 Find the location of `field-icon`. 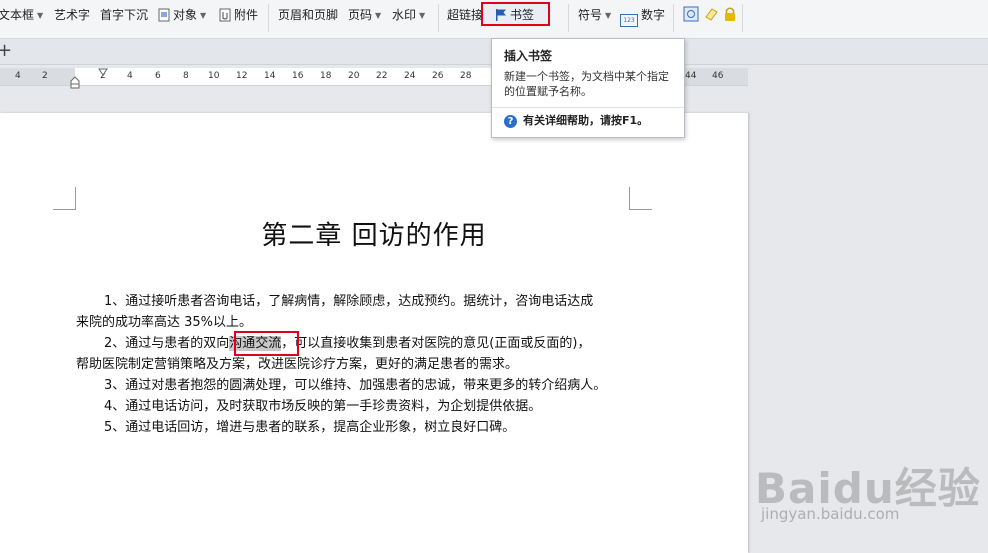

field-icon is located at coordinates (691, 14).